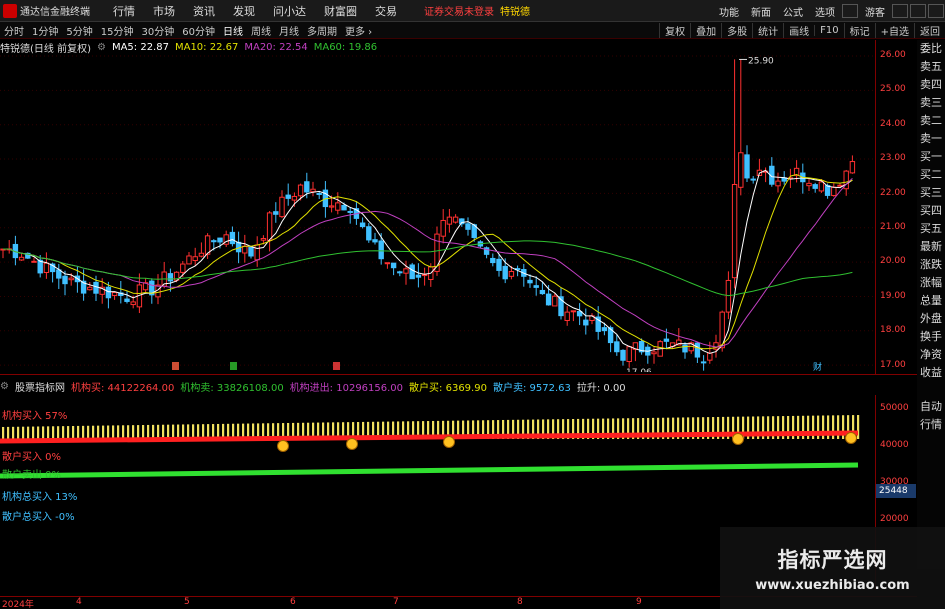  What do you see at coordinates (244, 11) in the screenshot?
I see `menu-item-discover: 发现` at bounding box center [244, 11].